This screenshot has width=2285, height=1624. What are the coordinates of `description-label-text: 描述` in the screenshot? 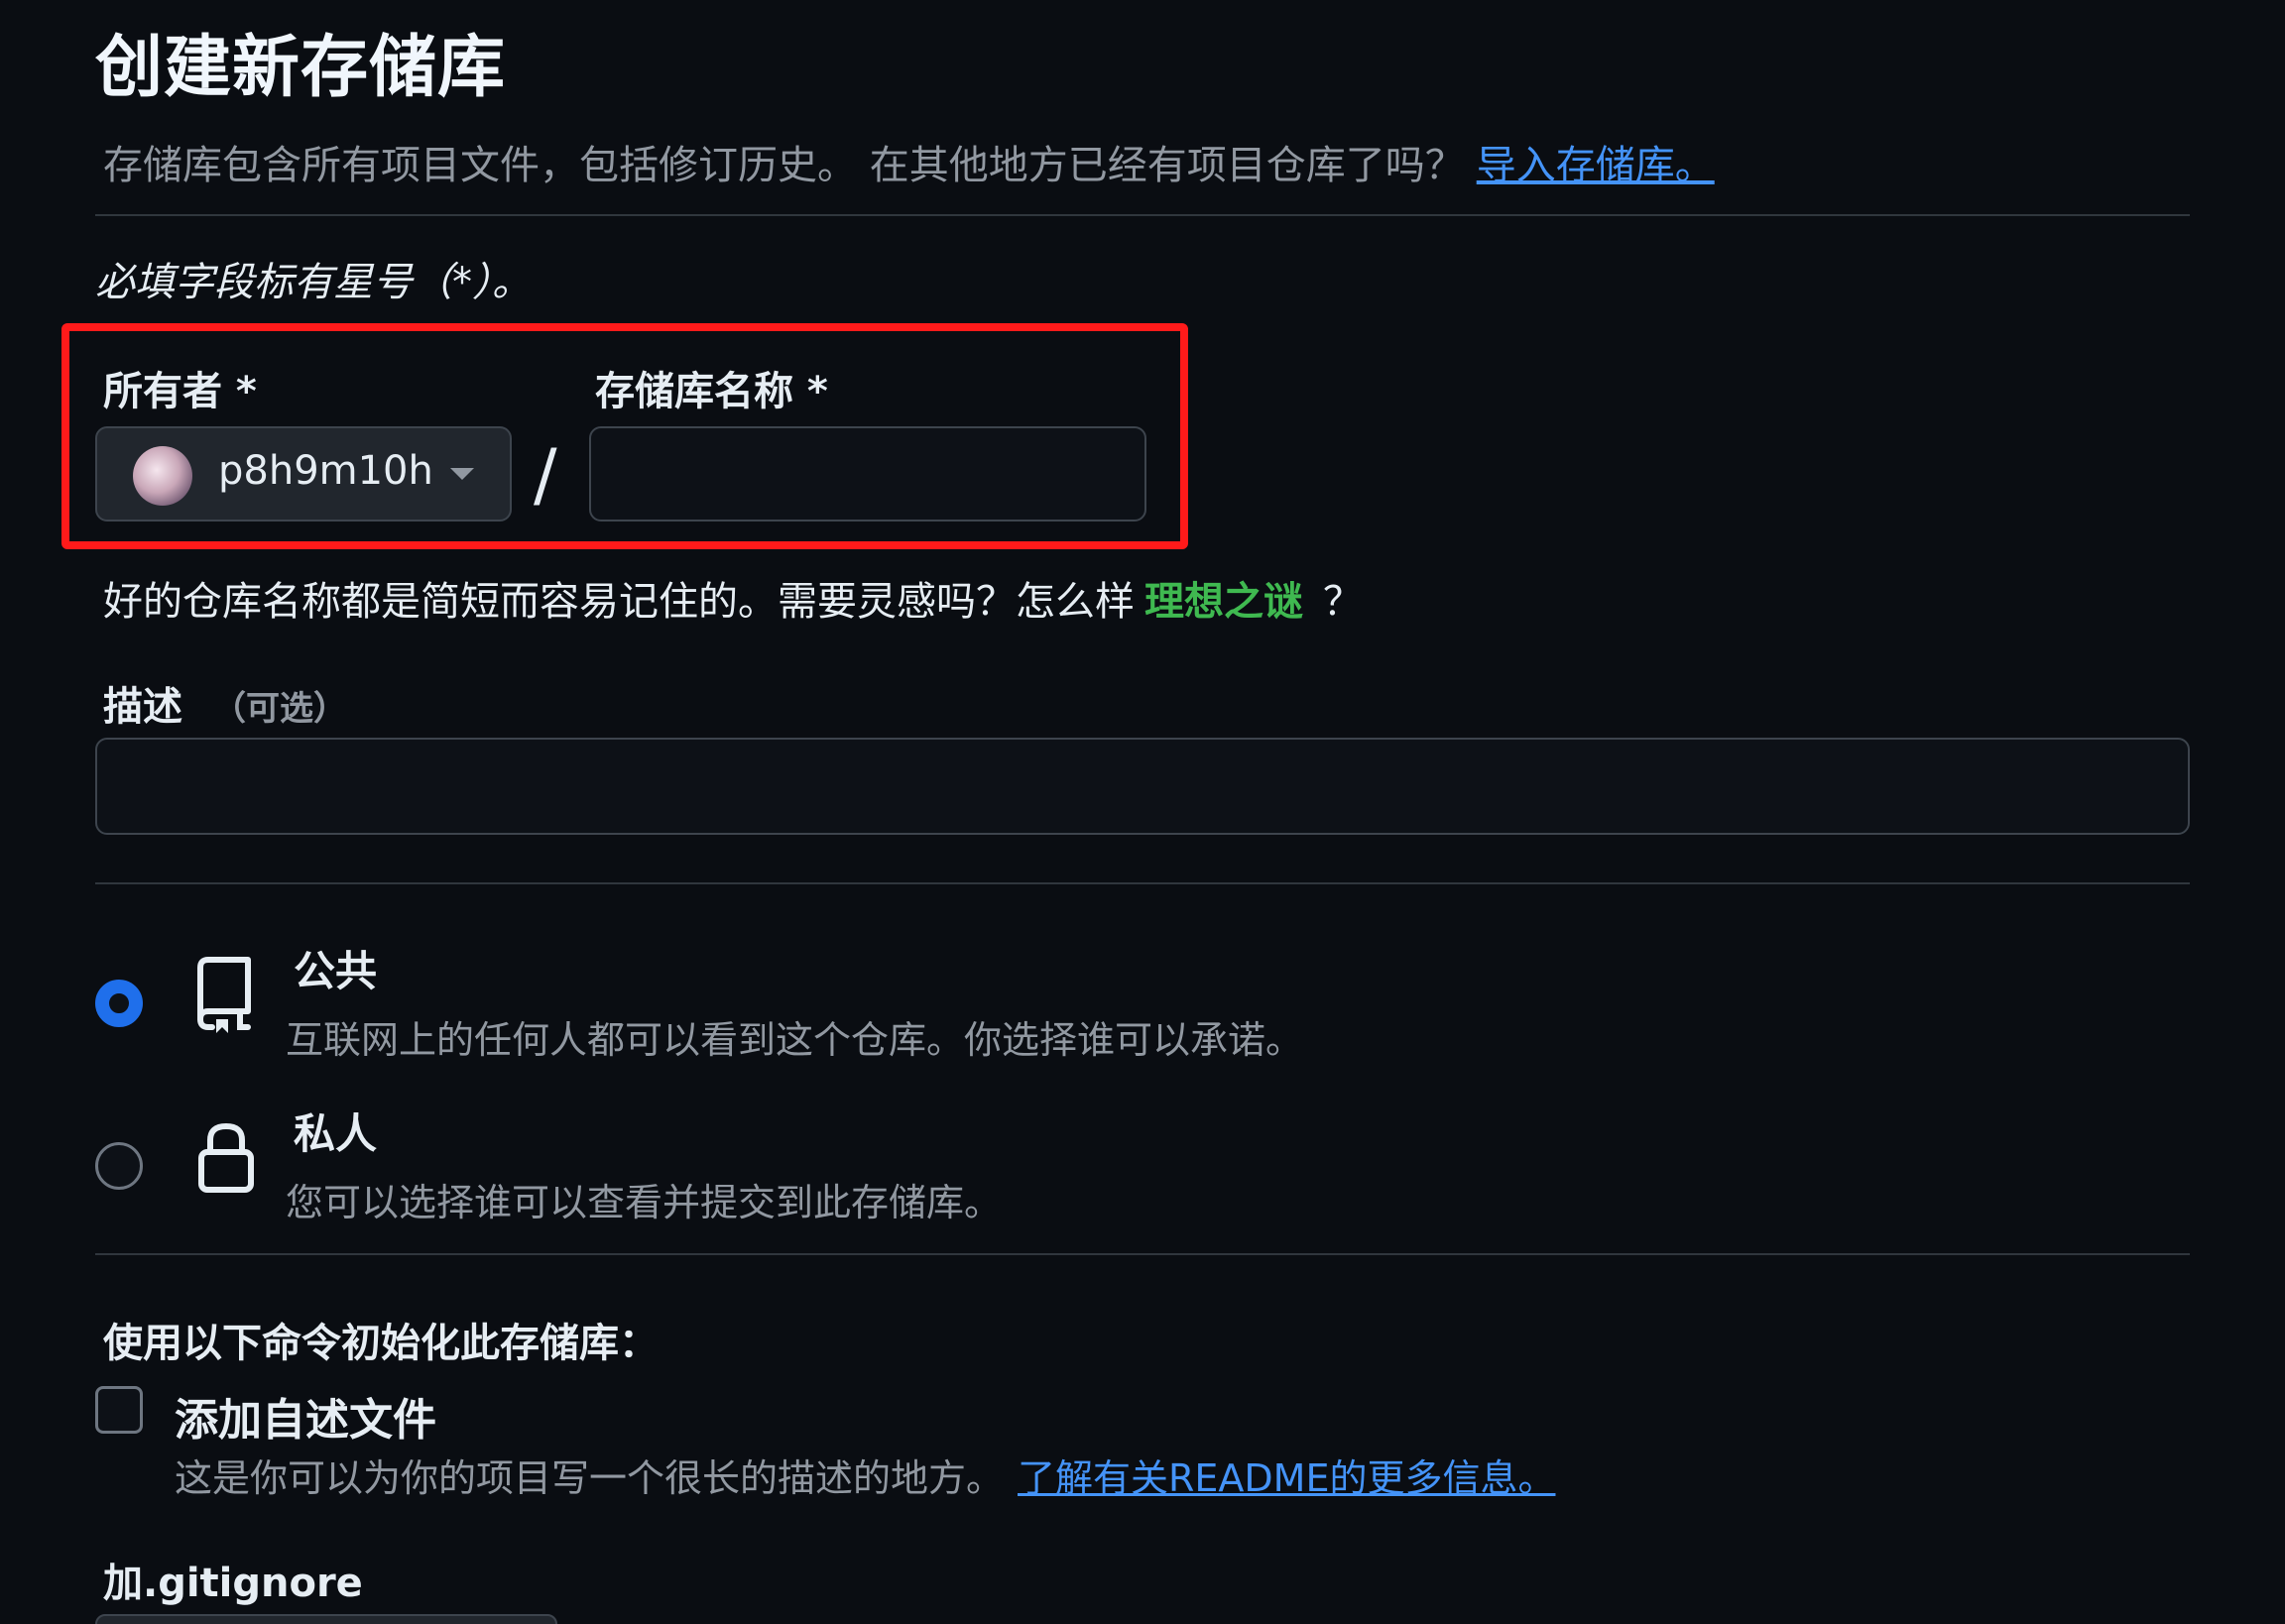 It's located at (143, 707).